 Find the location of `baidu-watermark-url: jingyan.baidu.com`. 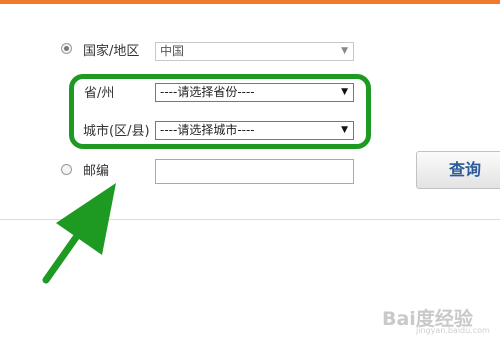

baidu-watermark-url: jingyan.baidu.com is located at coordinates (453, 330).